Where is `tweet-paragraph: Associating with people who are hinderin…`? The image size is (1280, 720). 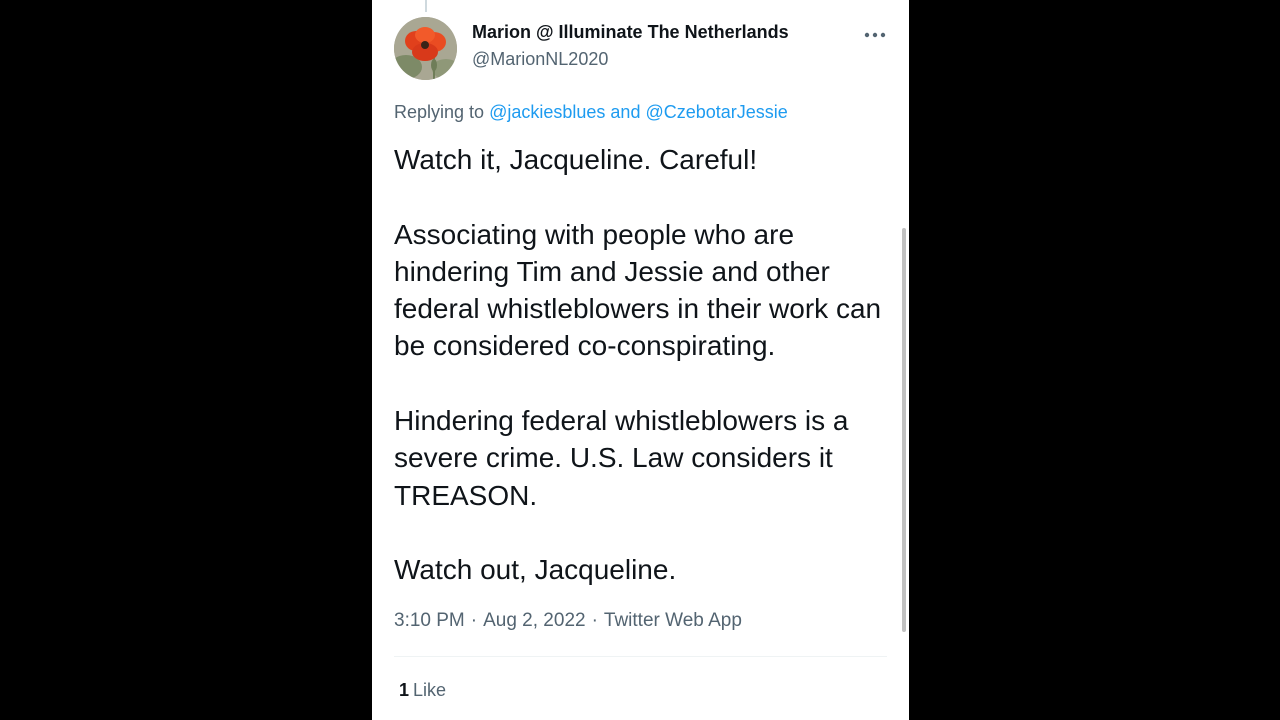 tweet-paragraph: Associating with people who are hinderin… is located at coordinates (638, 290).